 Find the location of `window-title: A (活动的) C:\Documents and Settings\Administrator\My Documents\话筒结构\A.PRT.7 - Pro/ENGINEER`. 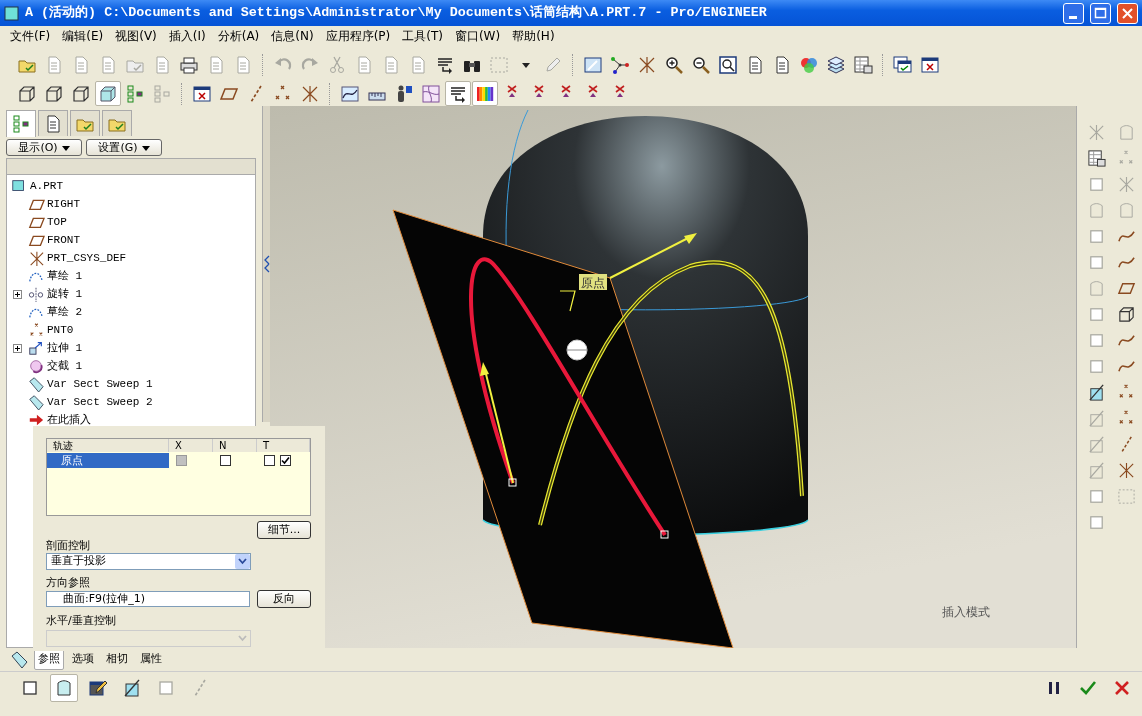

window-title: A (活动的) C:\Documents and Settings\Administrator\My Documents\话筒结构\A.PRT.7 - Pro/ENGINEER is located at coordinates (396, 12).